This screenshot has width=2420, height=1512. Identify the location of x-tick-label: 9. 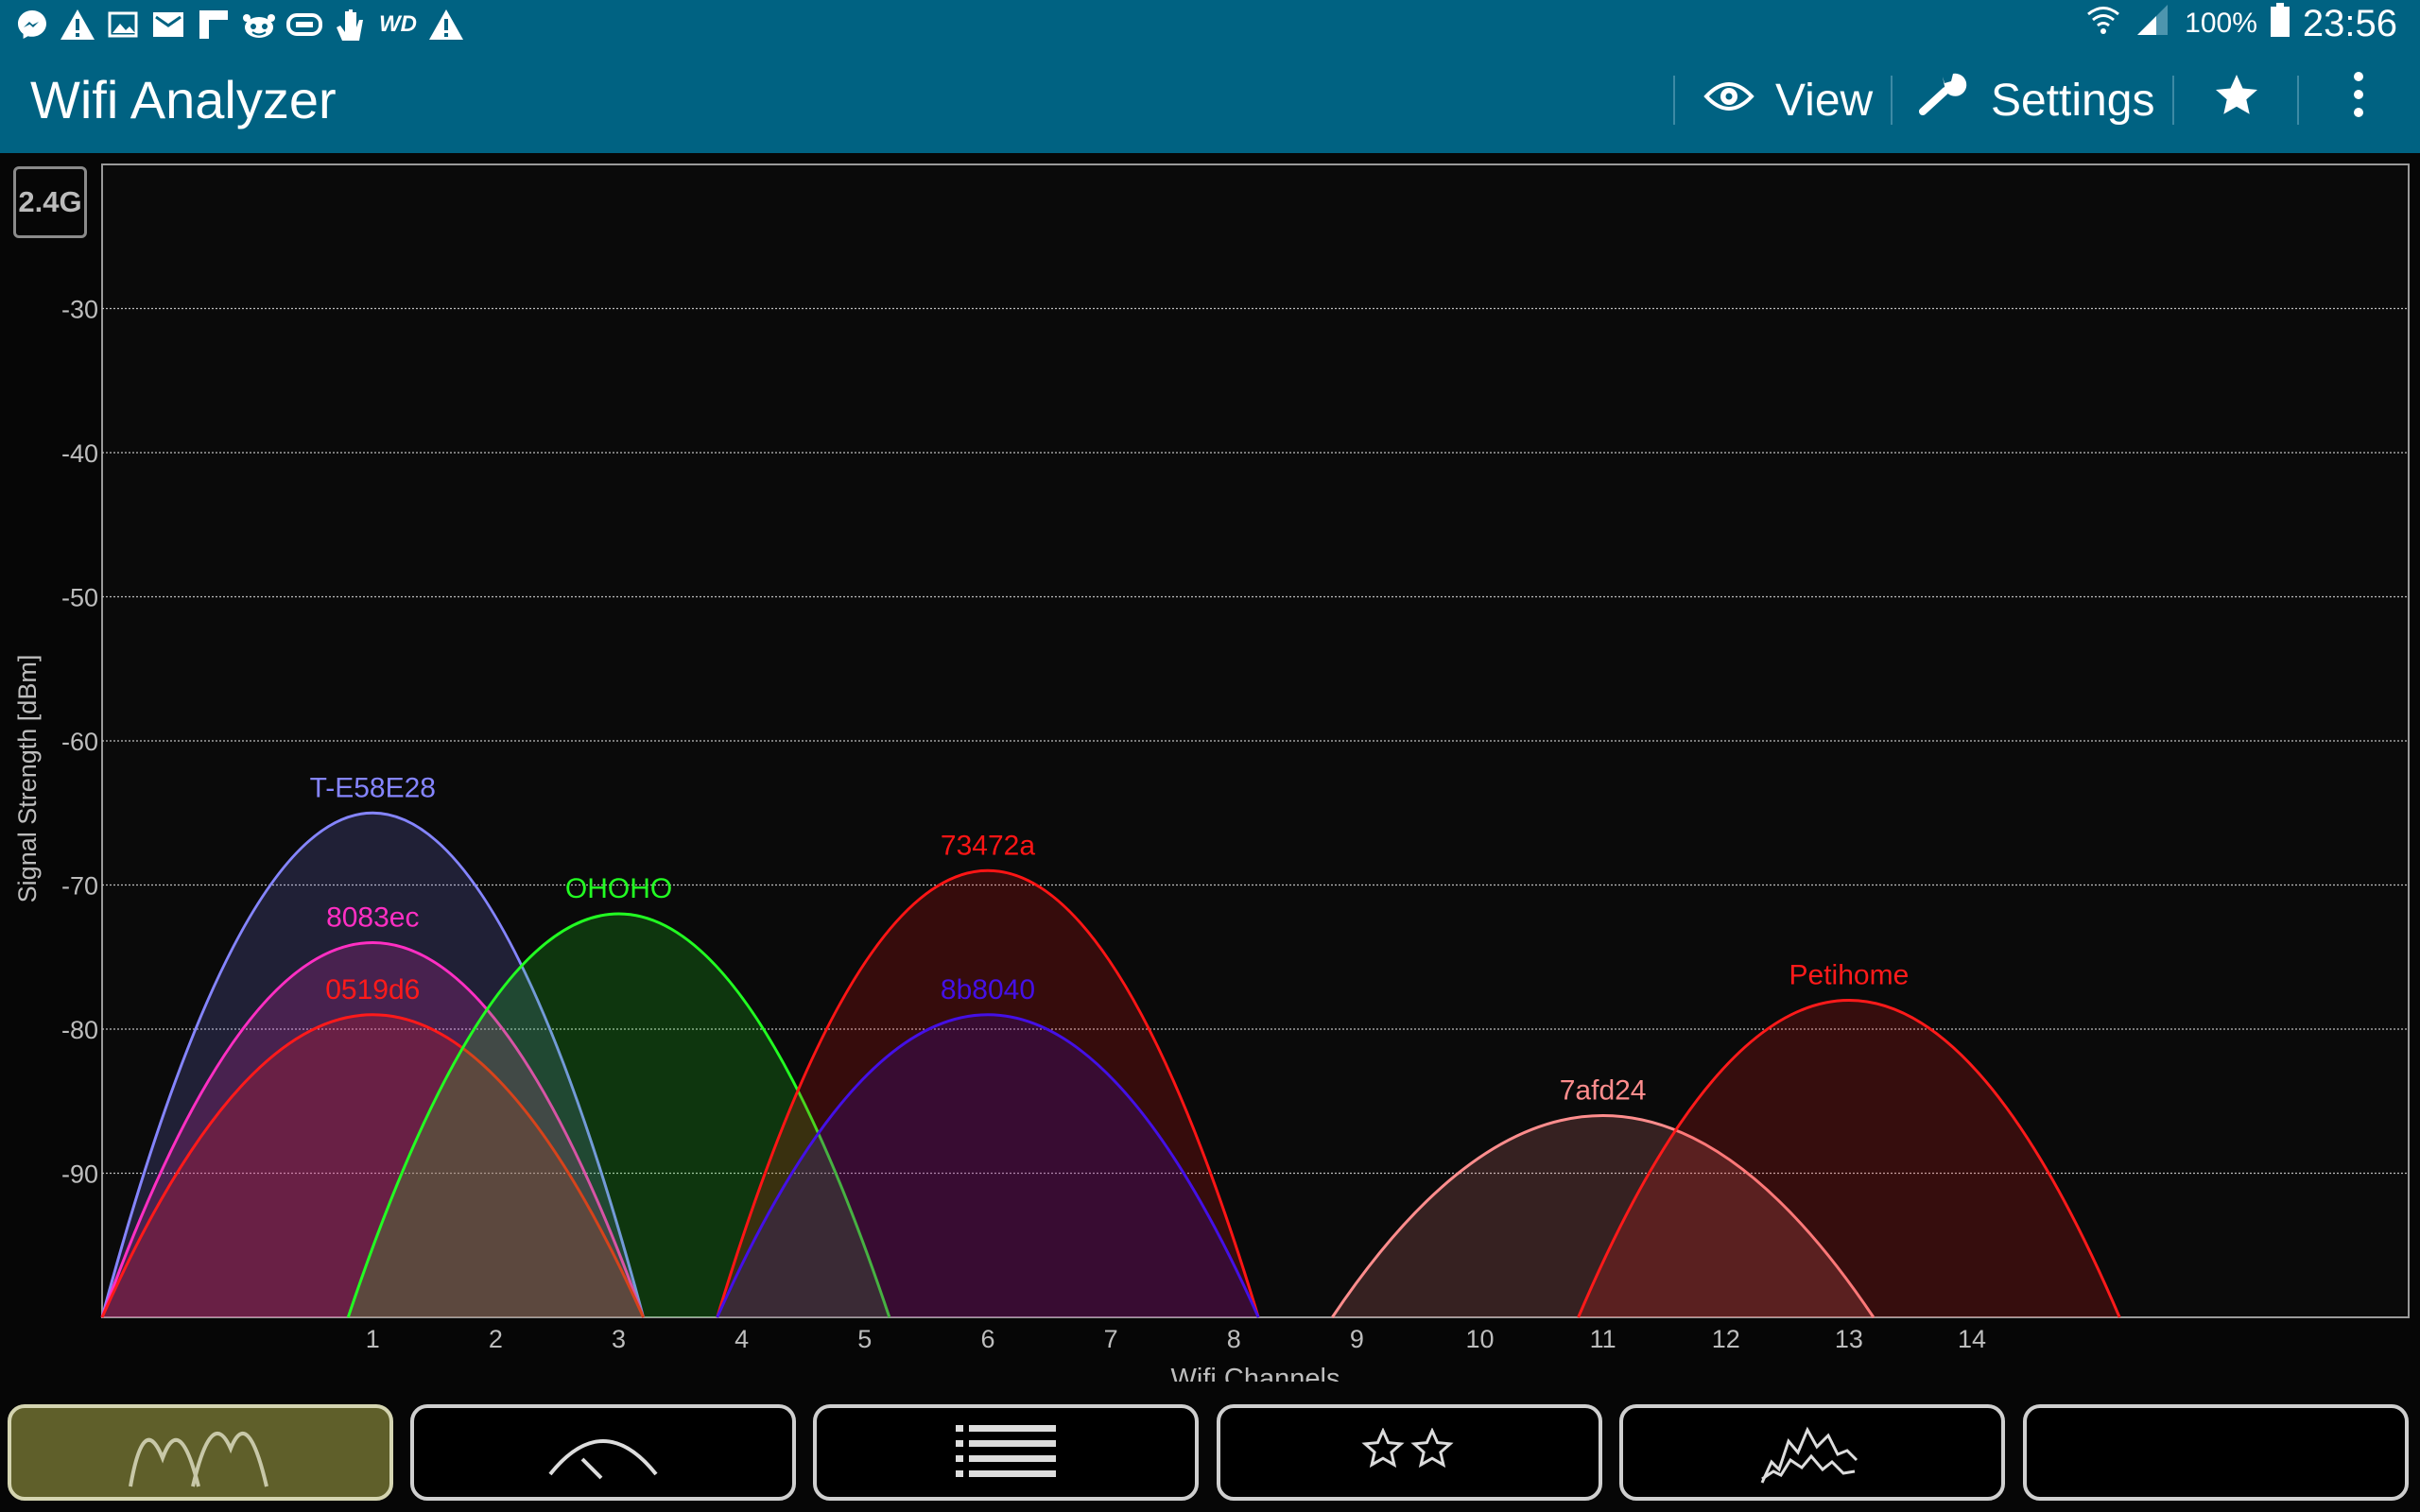
(1357, 1339).